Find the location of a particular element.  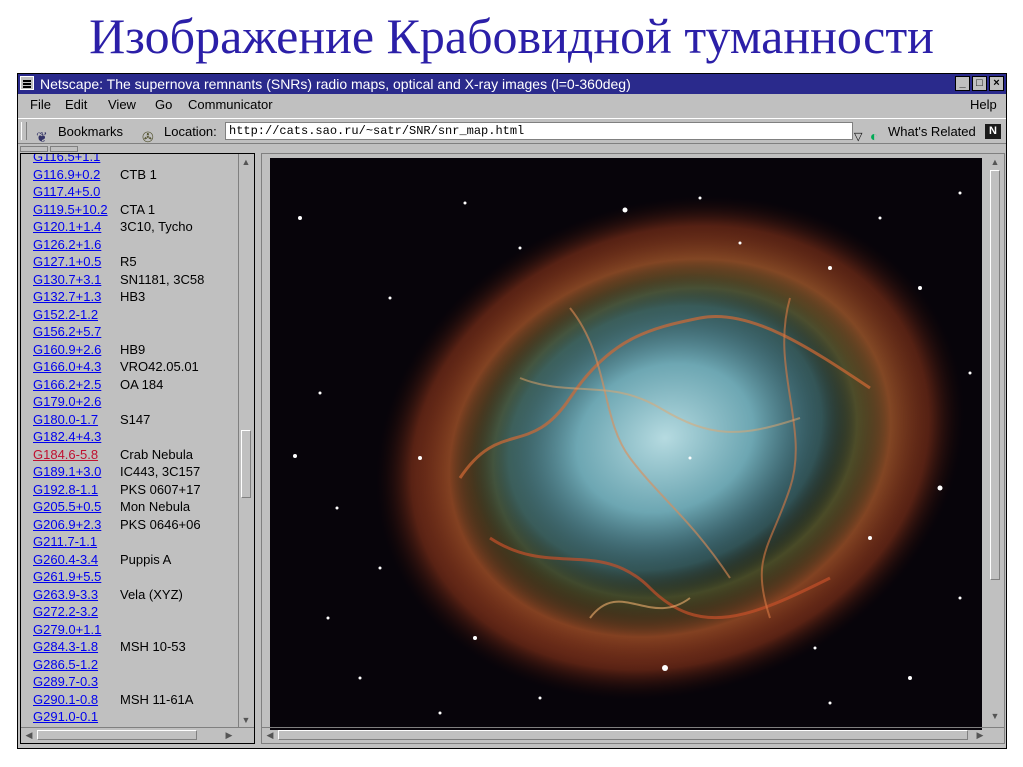

list-item: G152.2-1.2 is located at coordinates (76, 315).